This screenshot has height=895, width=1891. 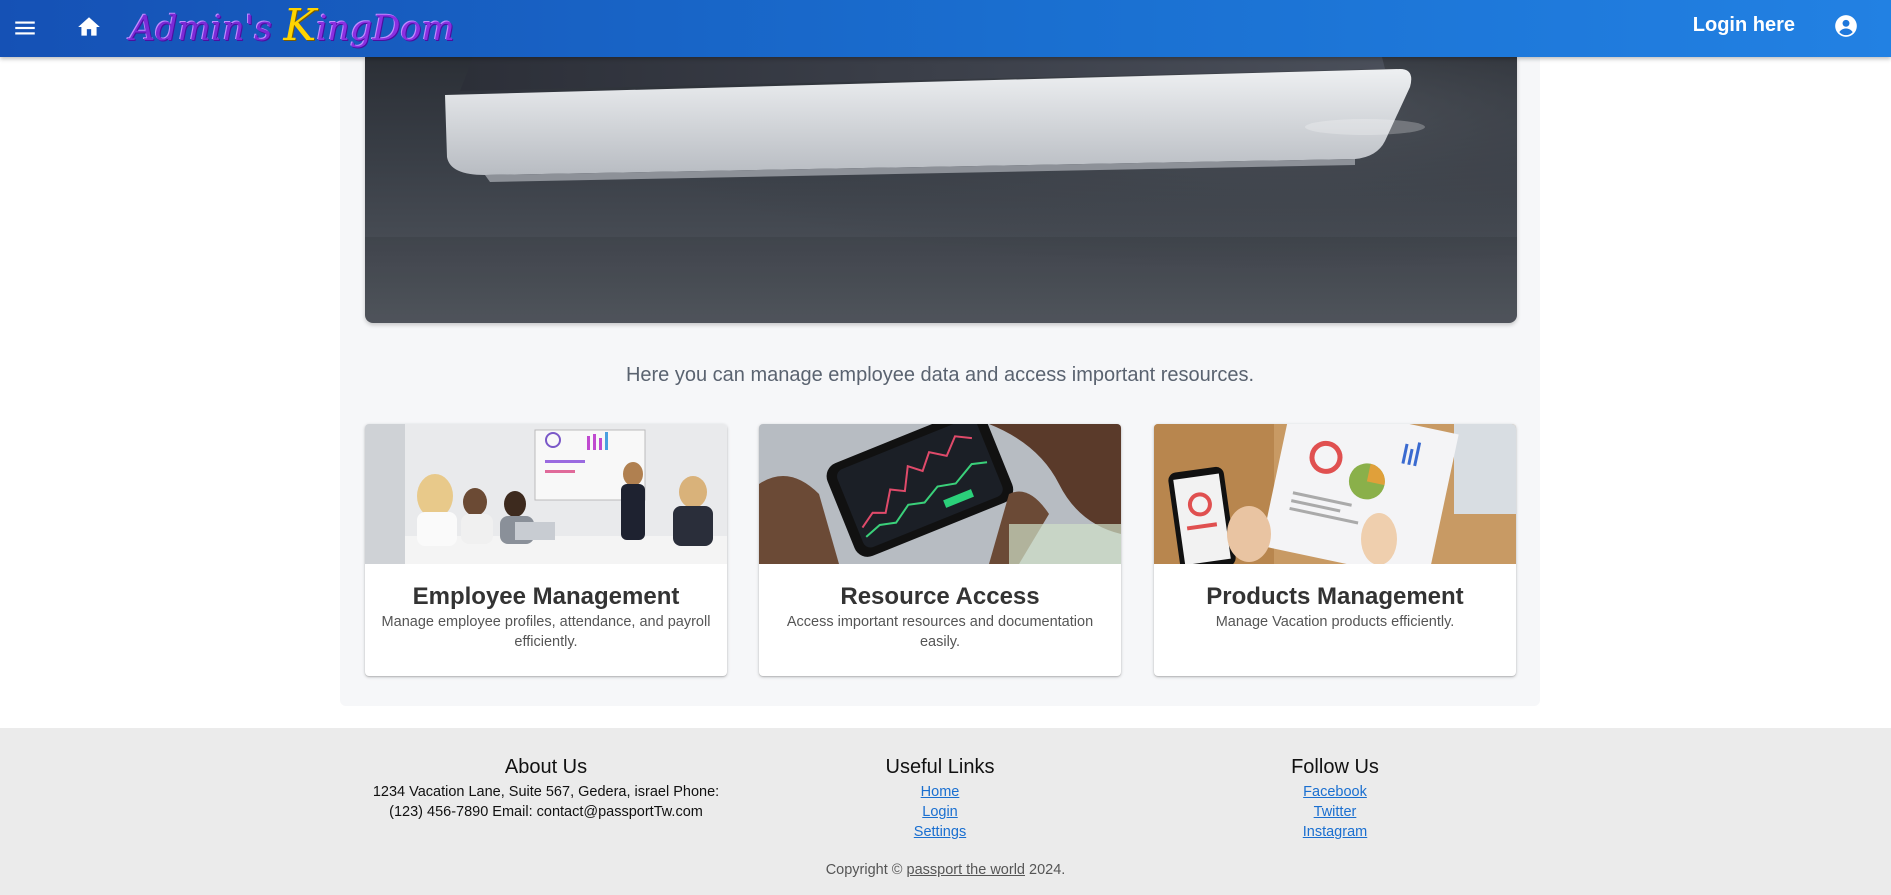 I want to click on menu-icon, so click(x=25, y=28).